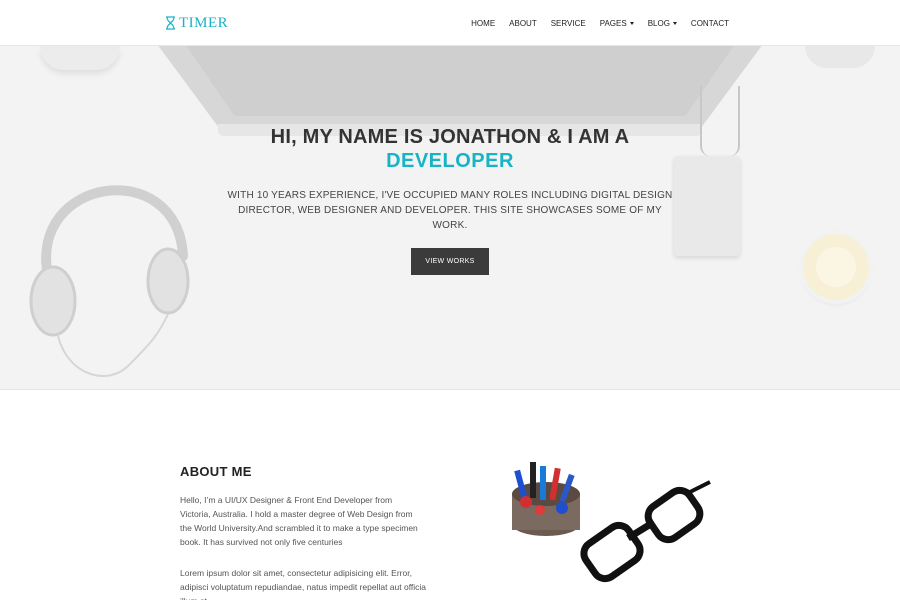 The height and width of the screenshot is (600, 900). I want to click on brand-logo: TIMER, so click(196, 23).